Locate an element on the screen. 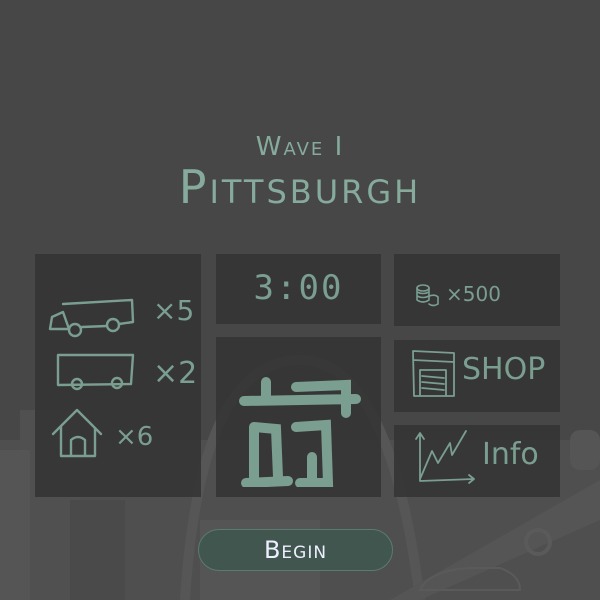 The width and height of the screenshot is (600, 600). coins-count: ×500 is located at coordinates (473, 294).